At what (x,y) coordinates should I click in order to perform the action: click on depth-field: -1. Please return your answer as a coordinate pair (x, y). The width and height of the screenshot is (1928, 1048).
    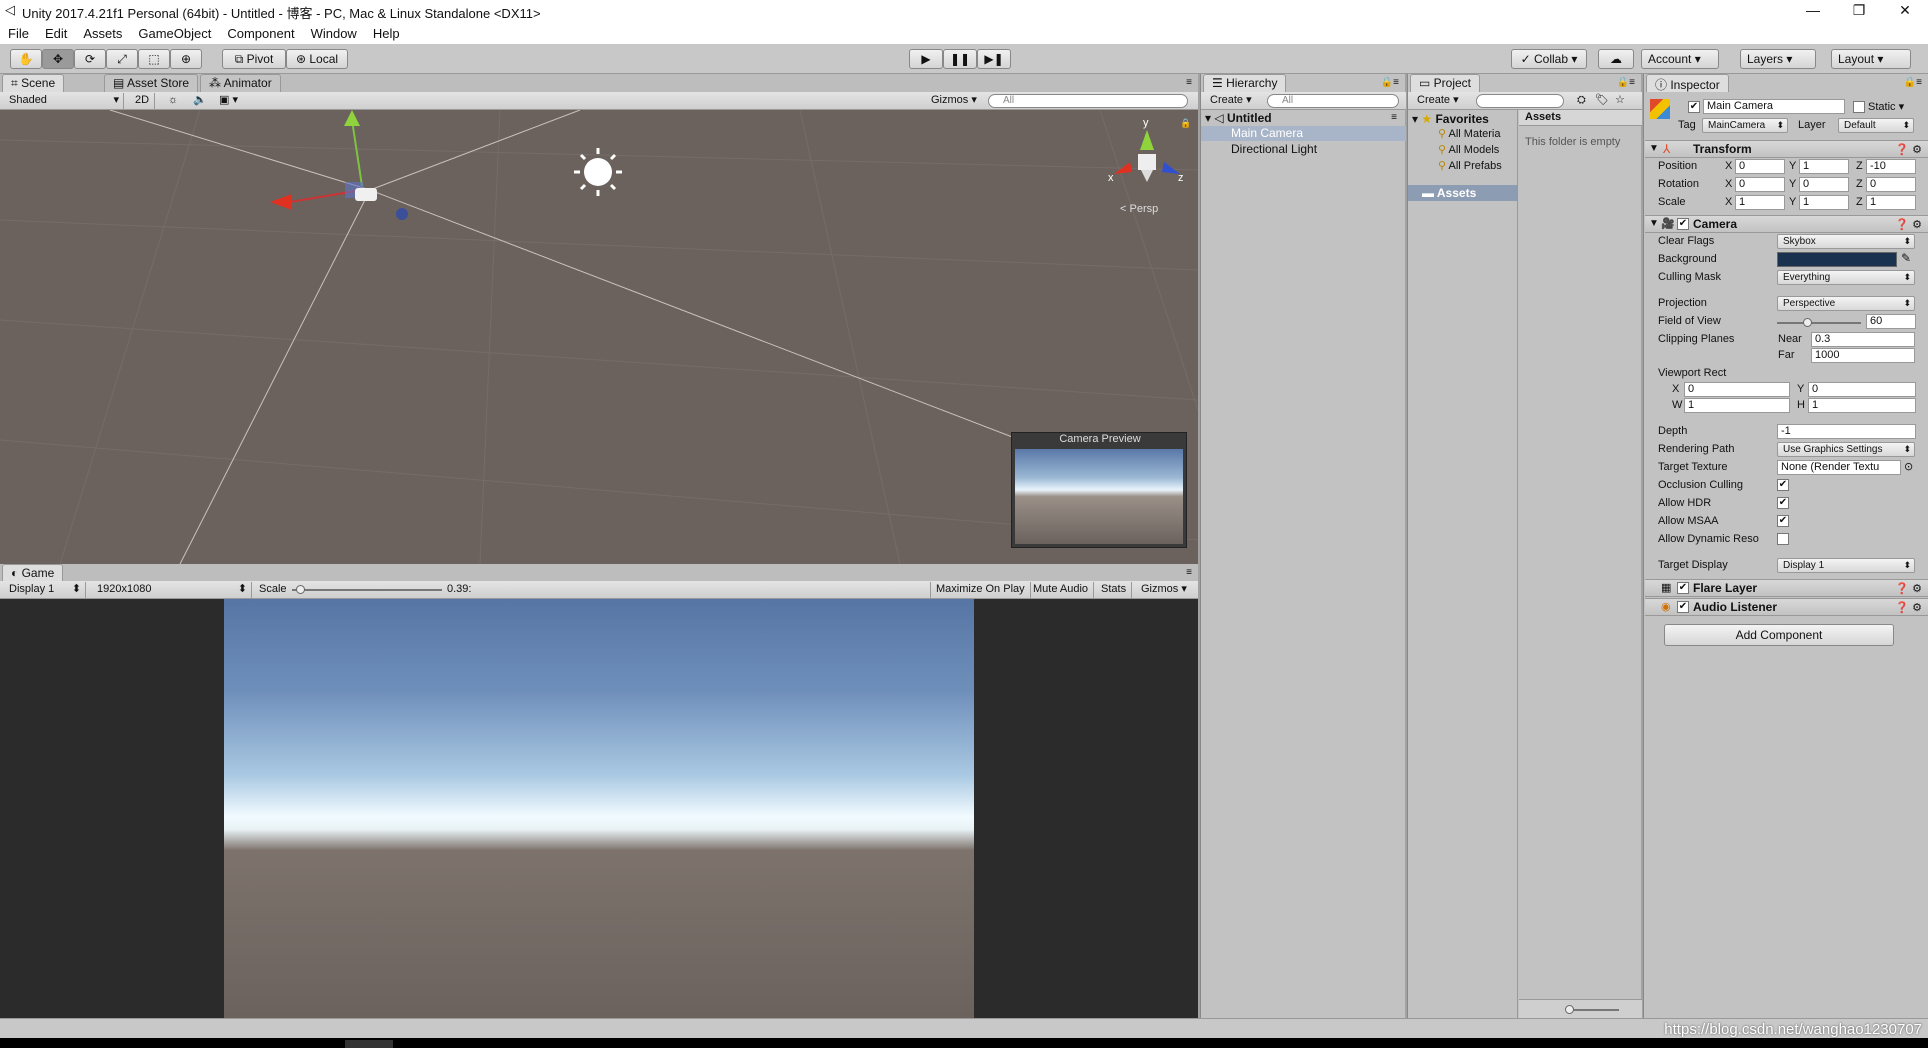
    Looking at the image, I should click on (1846, 431).